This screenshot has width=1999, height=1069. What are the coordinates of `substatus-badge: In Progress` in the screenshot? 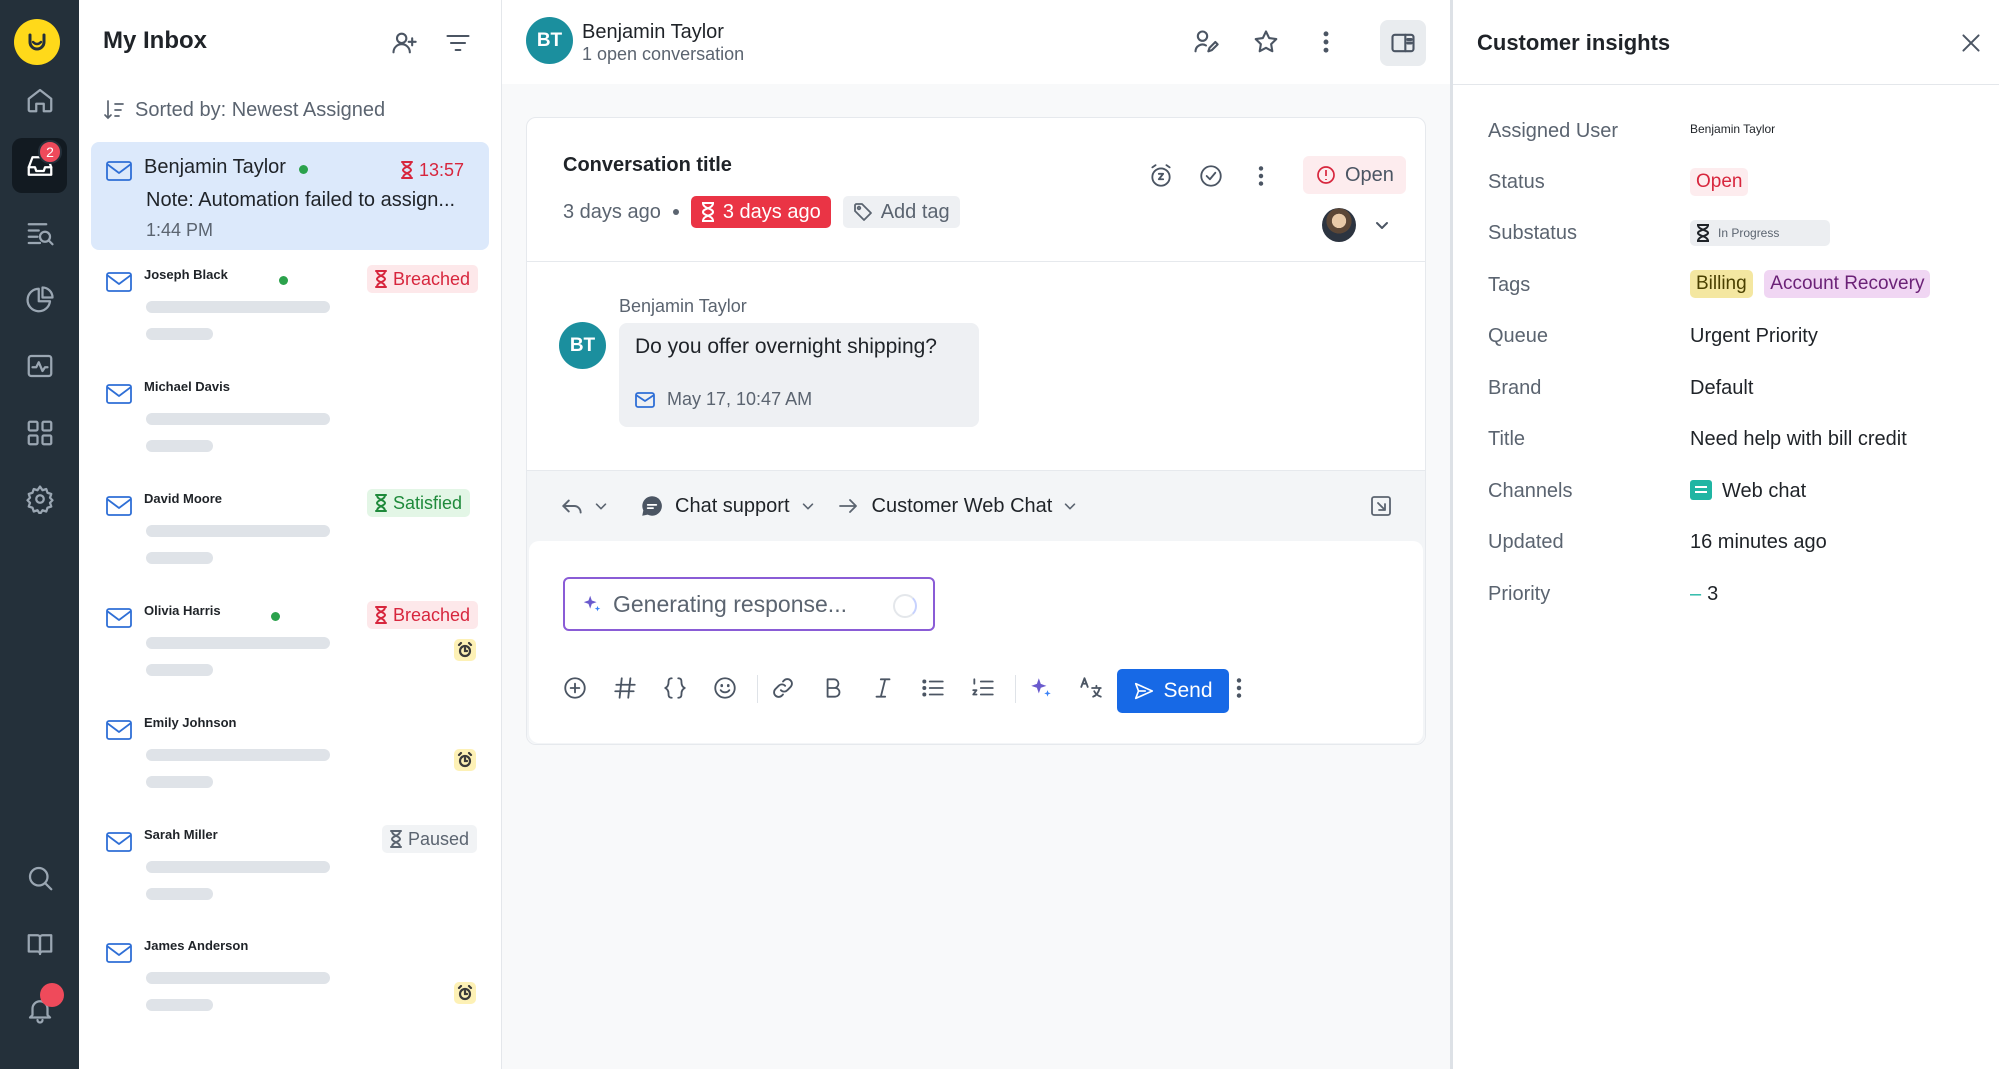 It's located at (1760, 233).